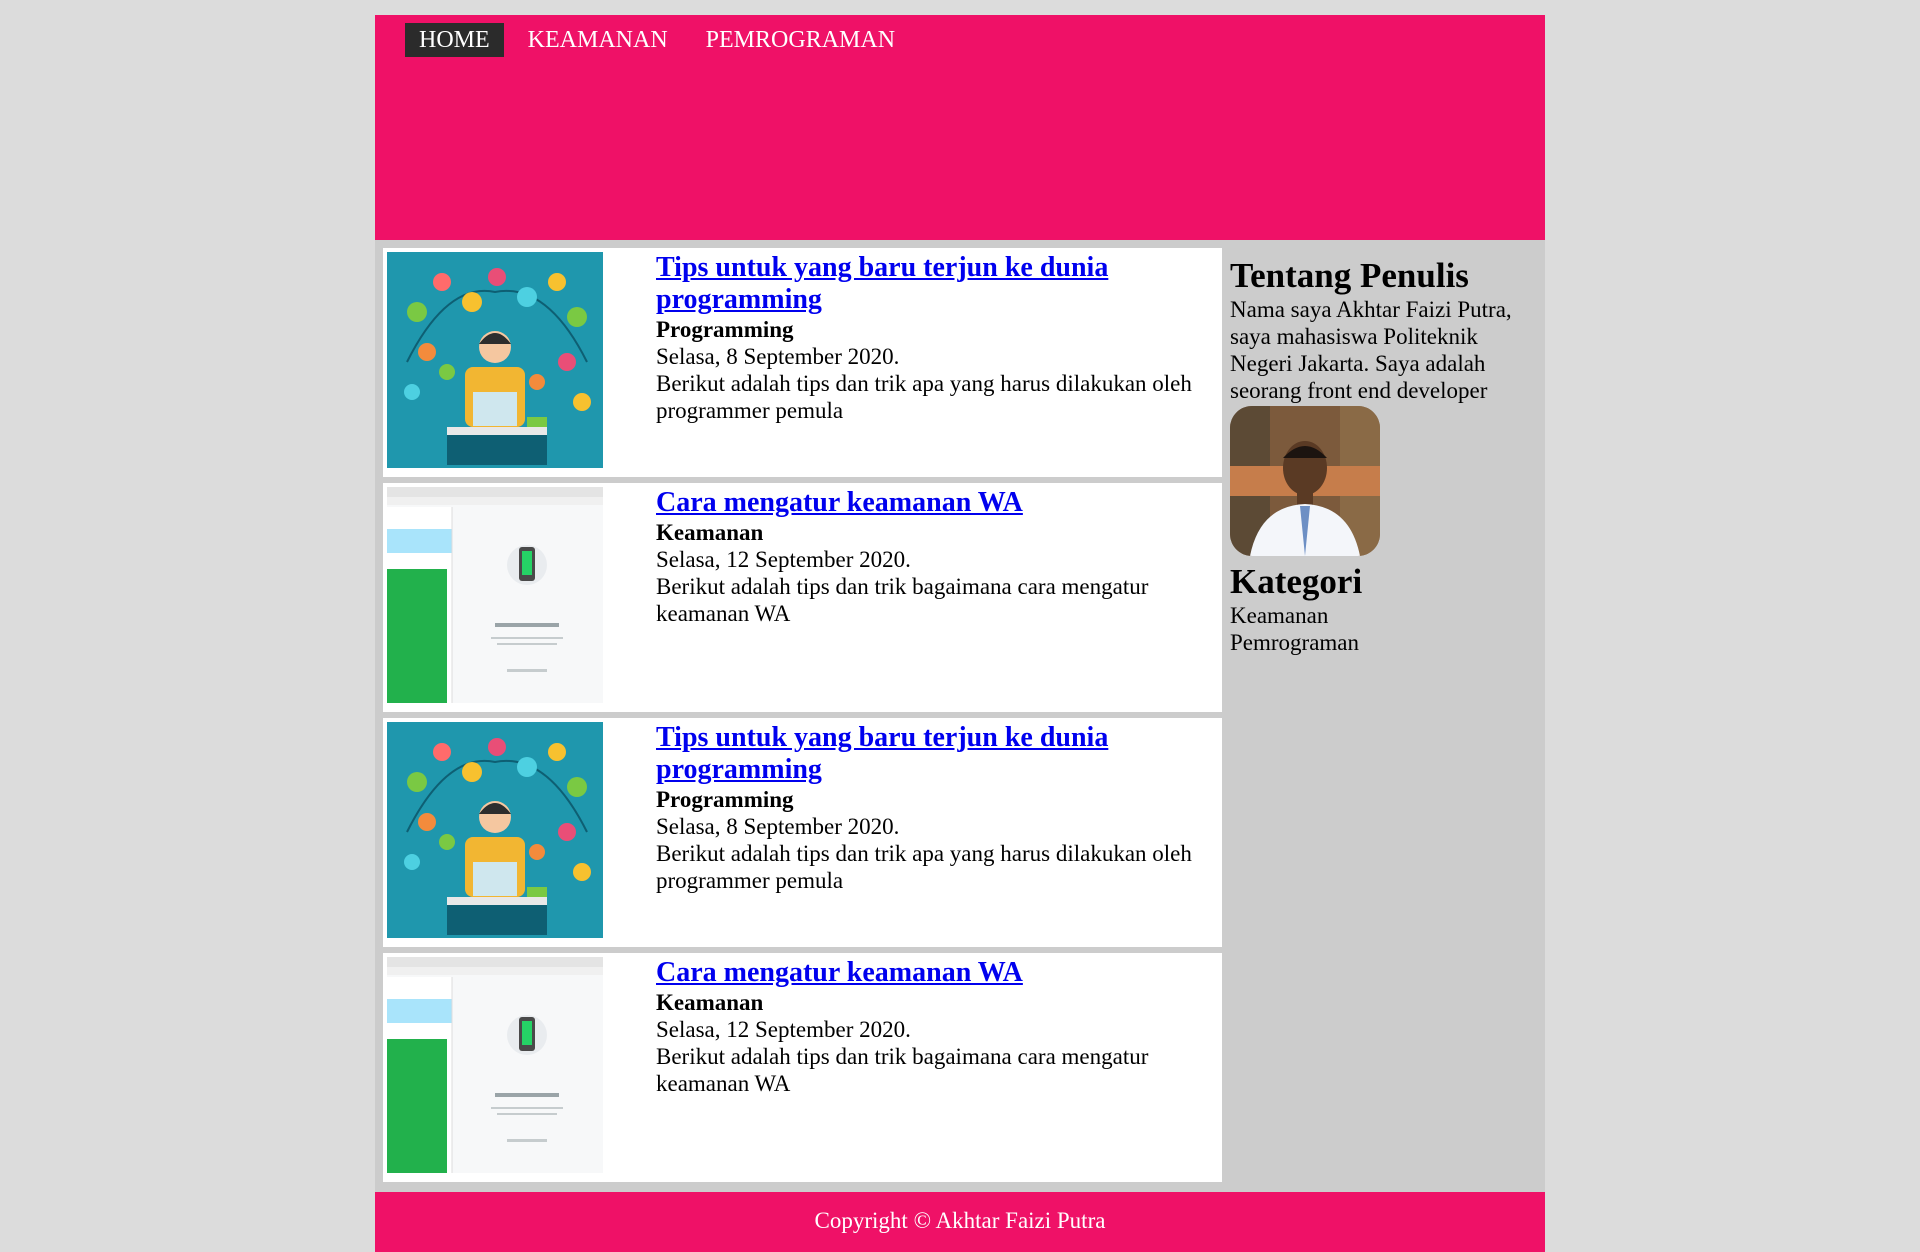 The height and width of the screenshot is (1252, 1920). I want to click on top-nav: HOME KEAMANAN PEMROGRAMAN, so click(662, 40).